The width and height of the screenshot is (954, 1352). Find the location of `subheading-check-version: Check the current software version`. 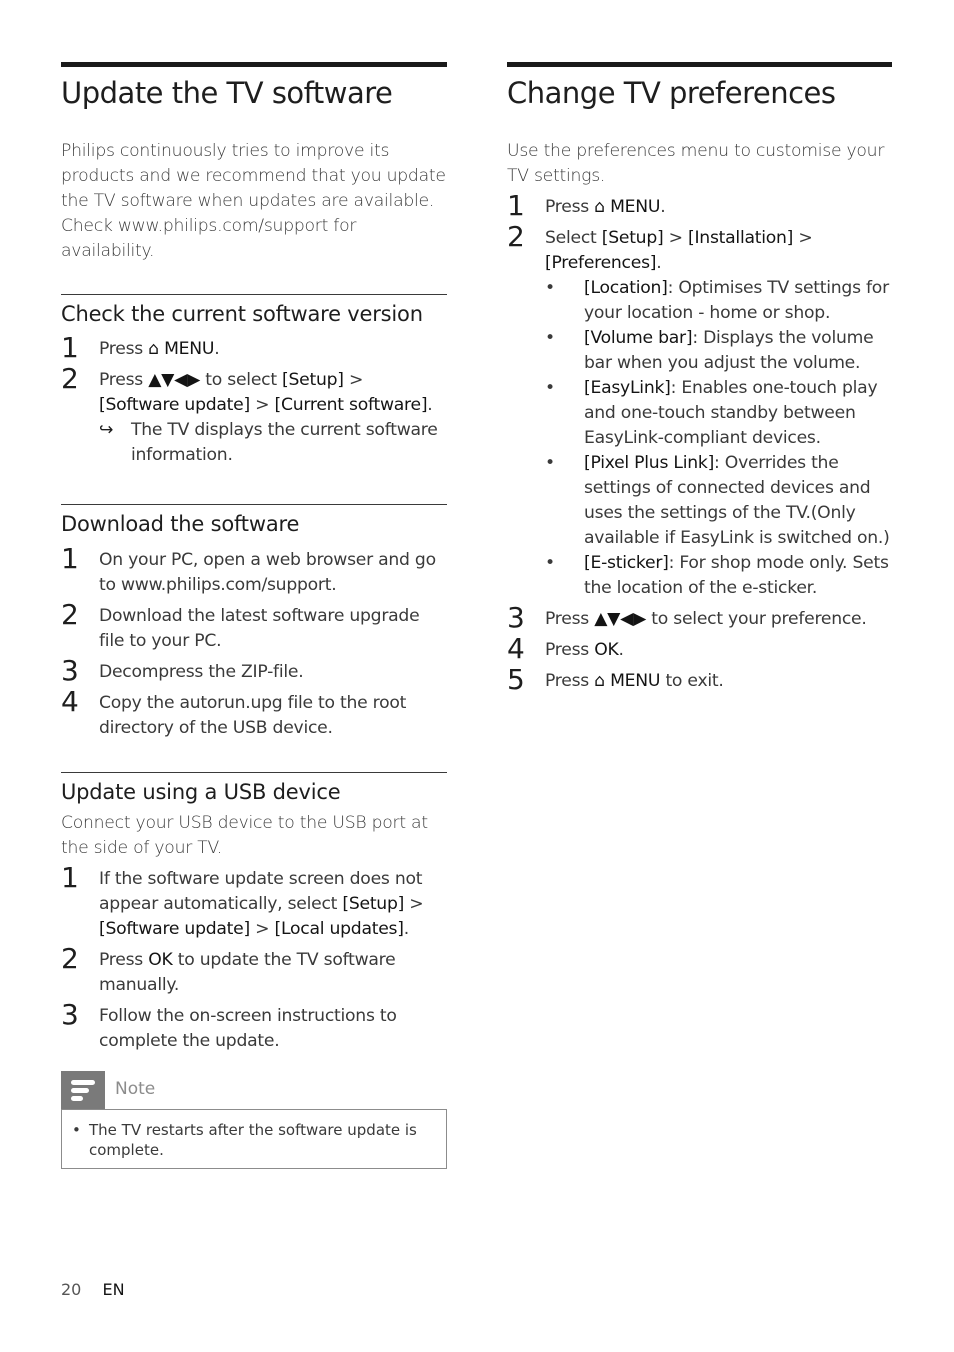

subheading-check-version: Check the current software version is located at coordinates (242, 314).